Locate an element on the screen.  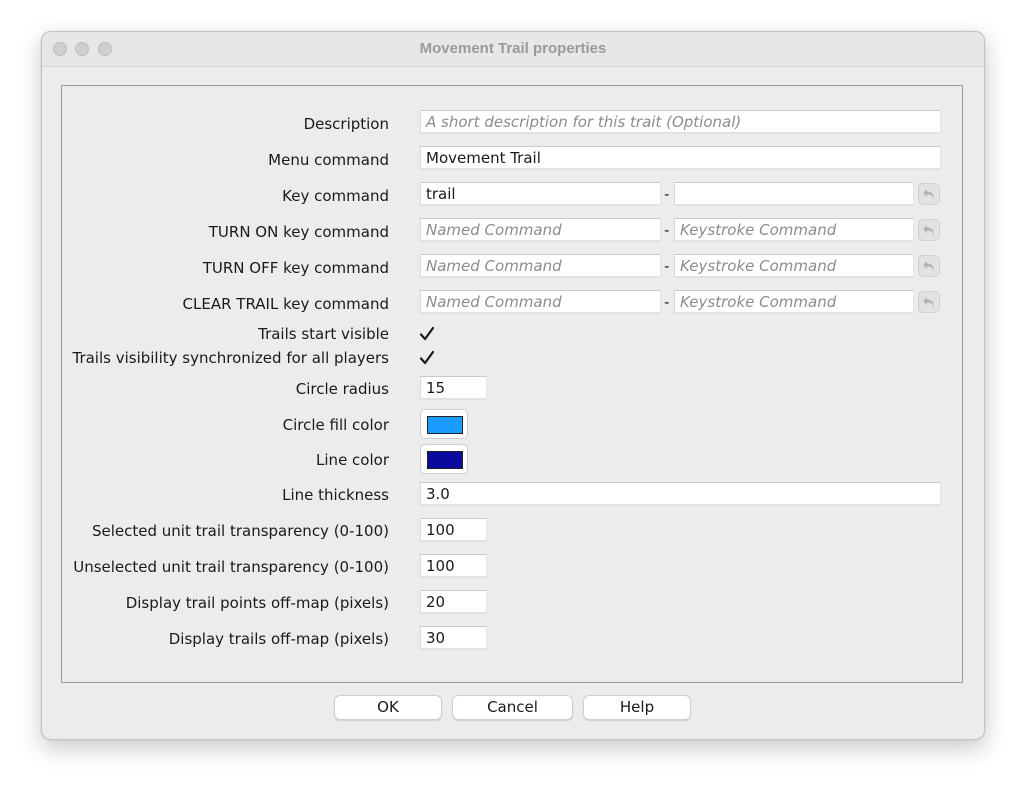
turn-on-keystroke-input: Keystroke Command is located at coordinates (794, 230).